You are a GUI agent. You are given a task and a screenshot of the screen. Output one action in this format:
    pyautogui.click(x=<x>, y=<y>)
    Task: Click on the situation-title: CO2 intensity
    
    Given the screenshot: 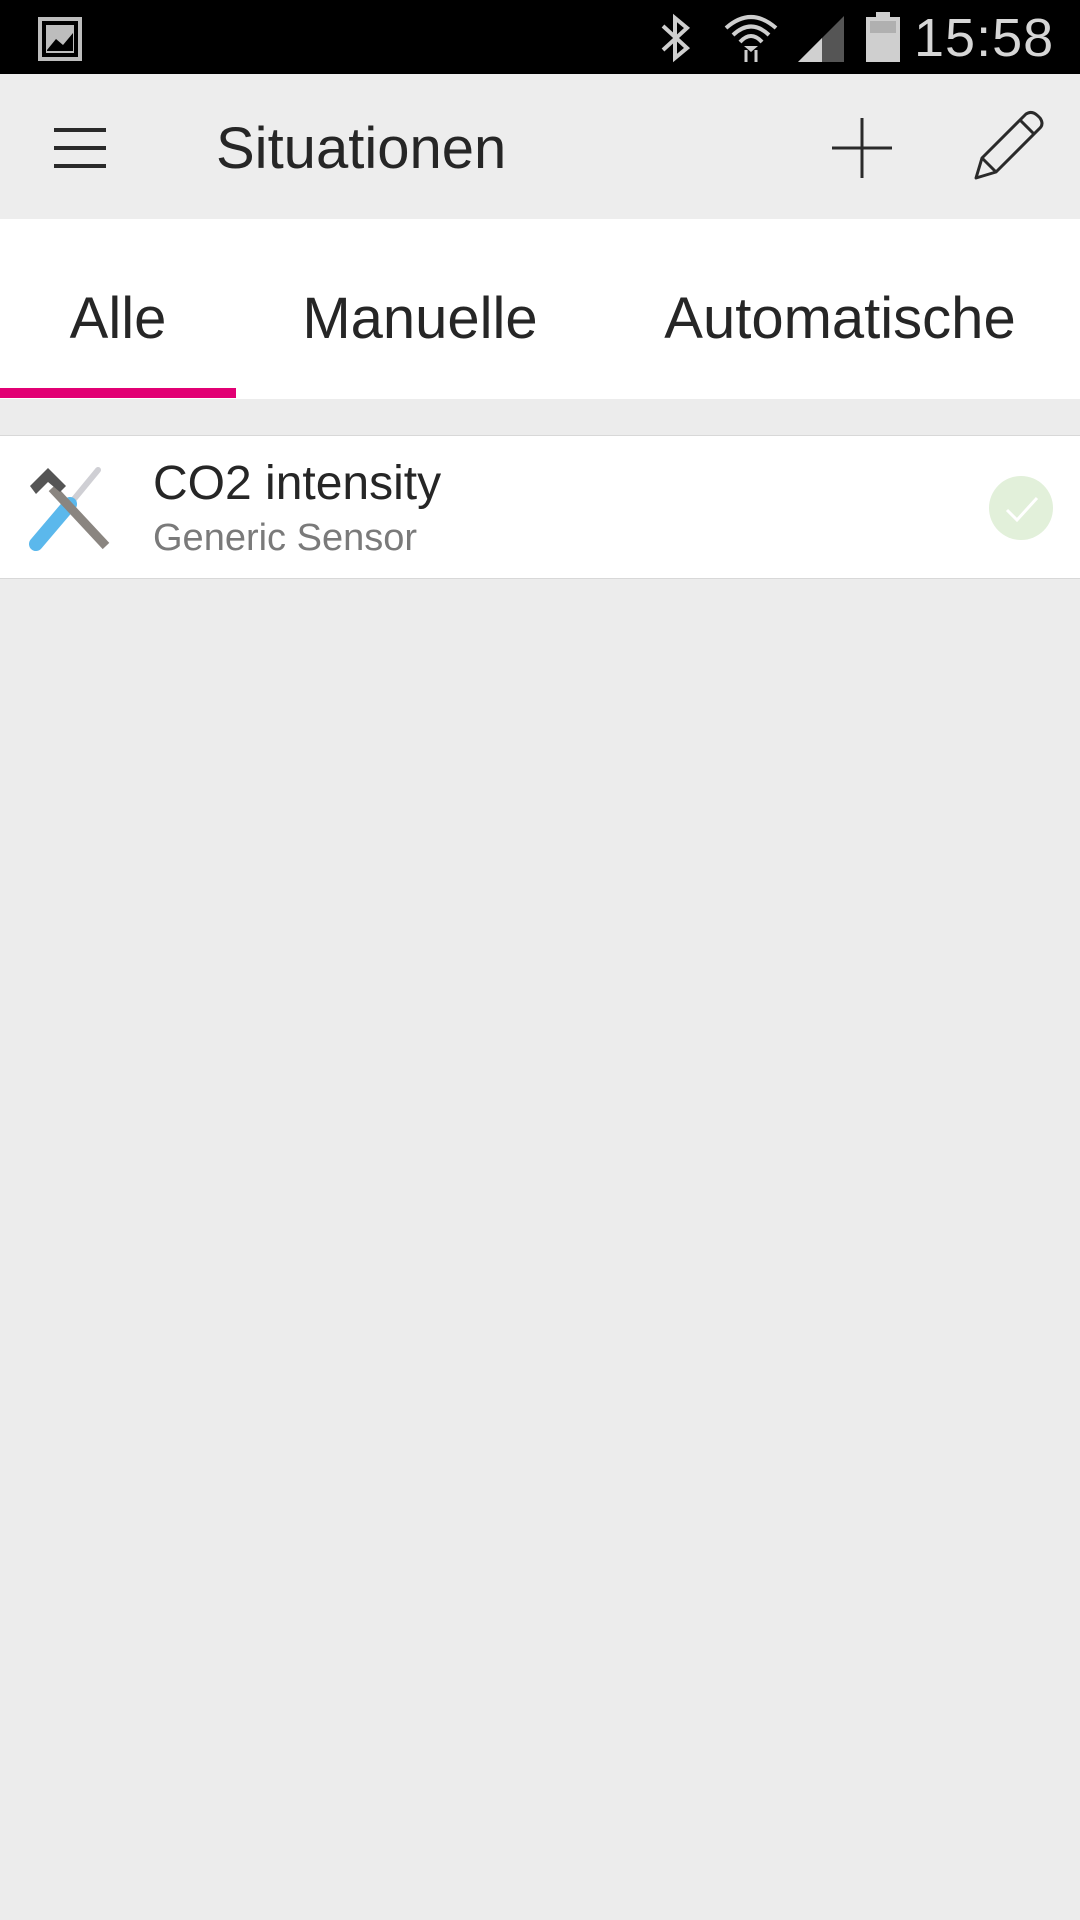 What is the action you would take?
    pyautogui.click(x=297, y=483)
    